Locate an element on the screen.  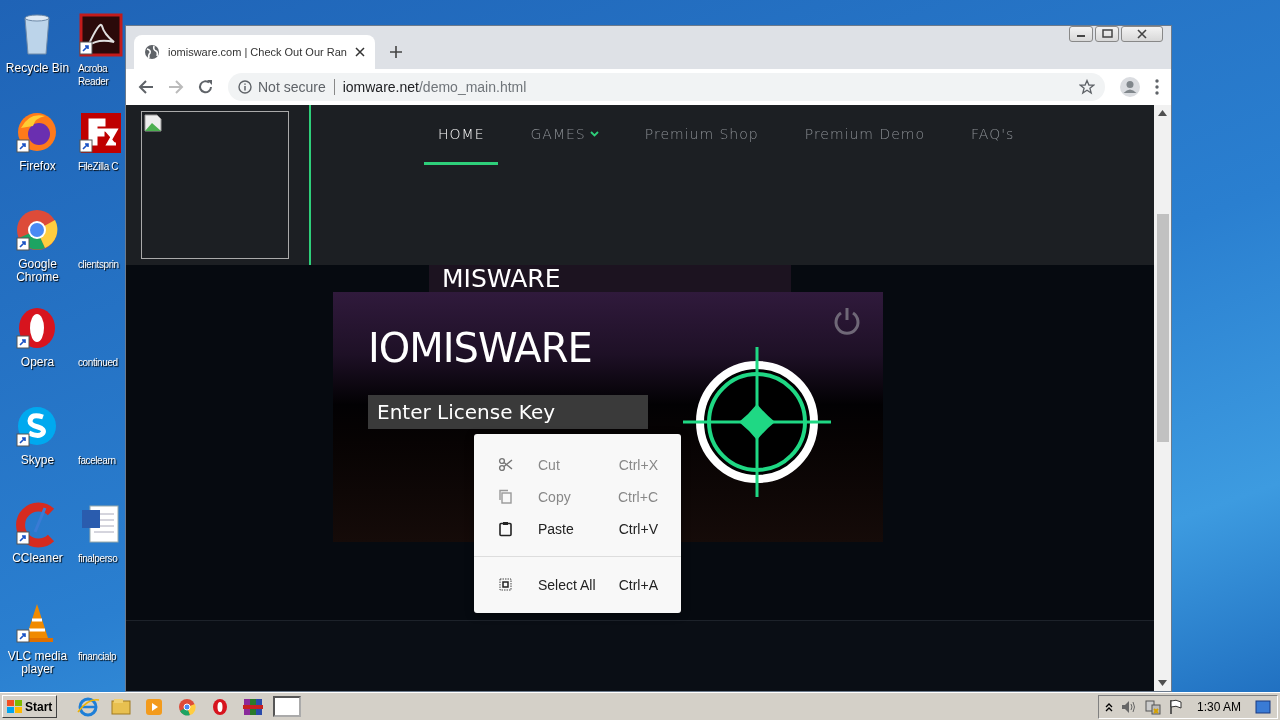
desktop-icon-label: CCleaner is located at coordinates (37, 558).